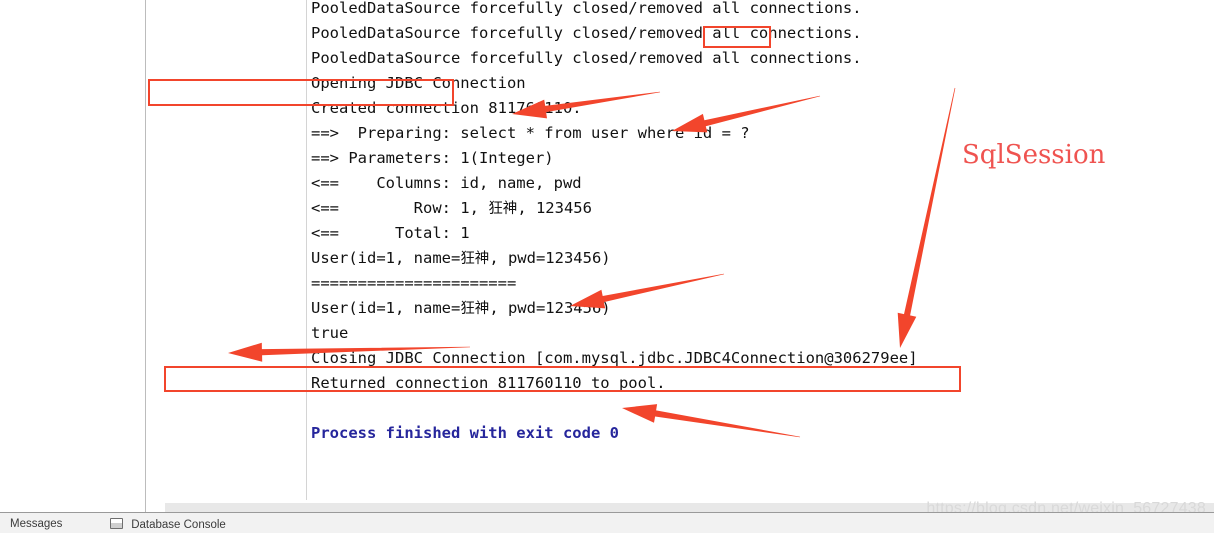 This screenshot has width=1214, height=533. I want to click on console-line: ======================, so click(414, 283).